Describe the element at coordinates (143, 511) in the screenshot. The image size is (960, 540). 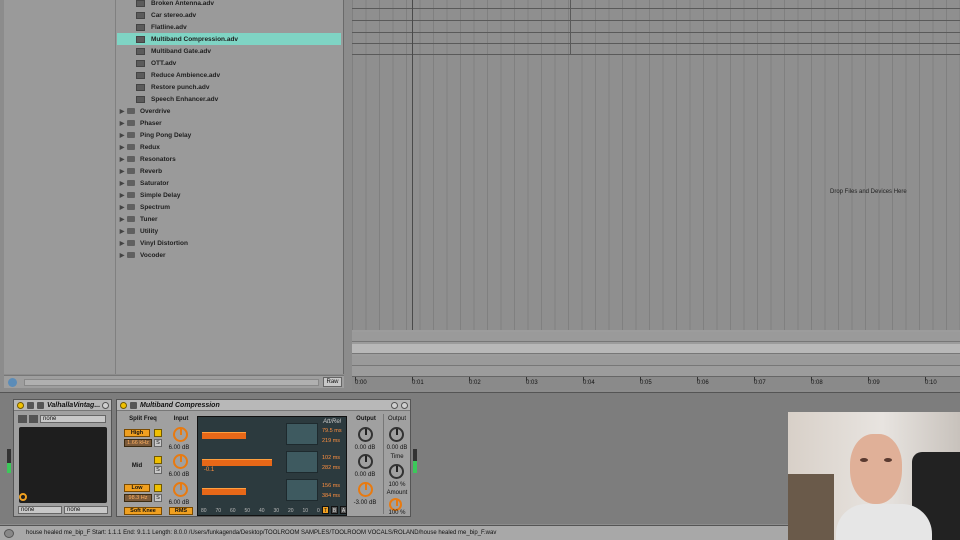
I see `soft-knee-button: Soft Knee` at that location.